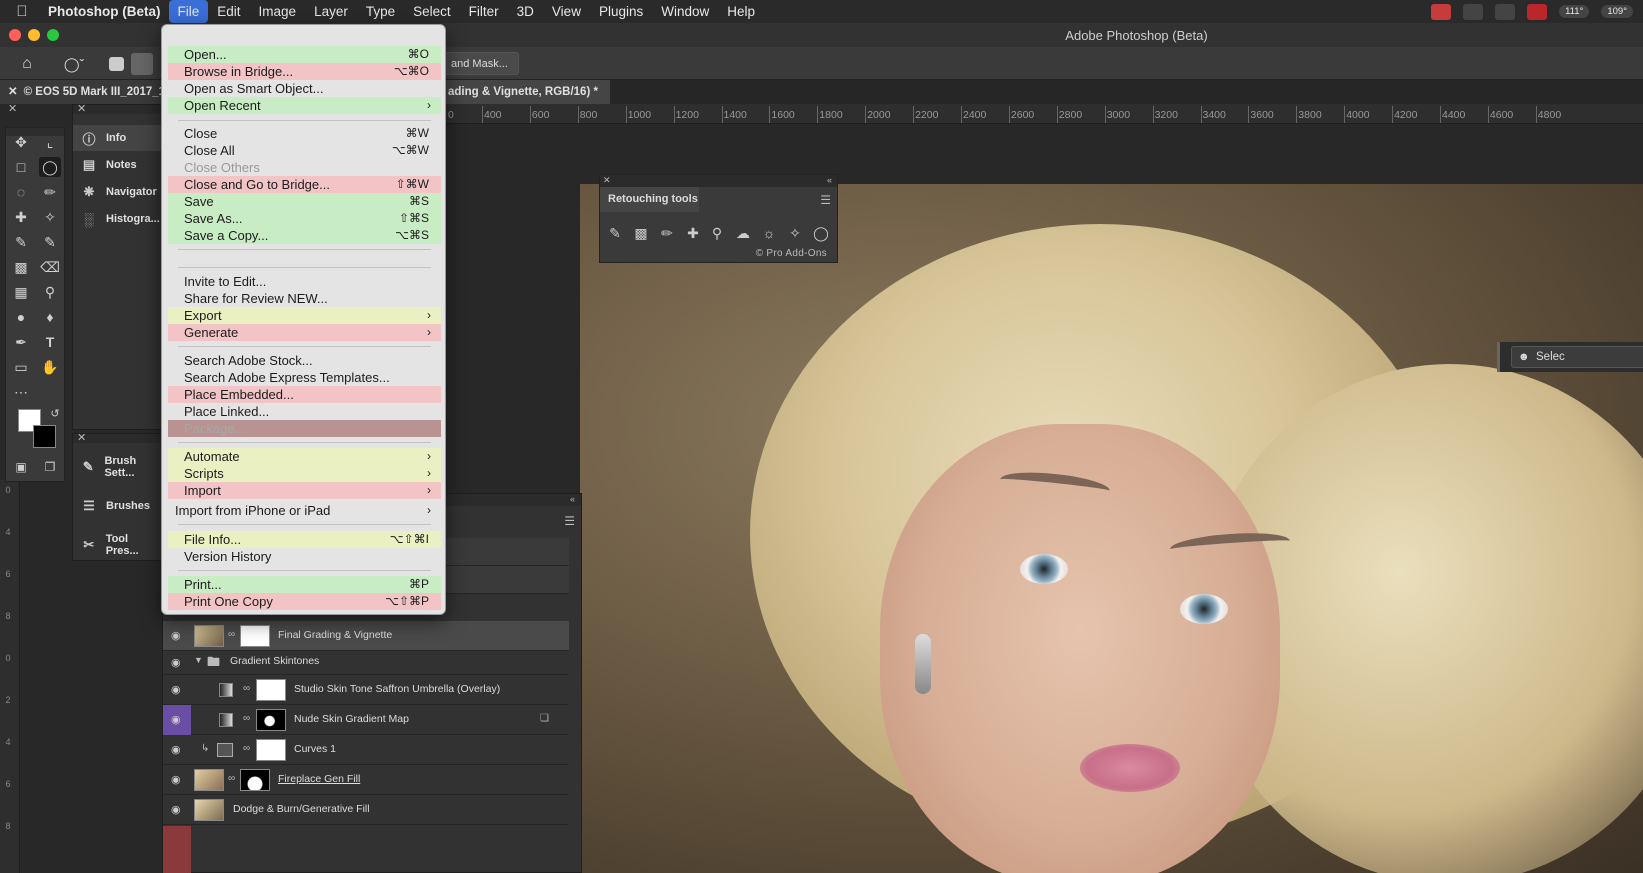 The width and height of the screenshot is (1643, 873). I want to click on lasso-preset-picker: ◯ˇ, so click(74, 64).